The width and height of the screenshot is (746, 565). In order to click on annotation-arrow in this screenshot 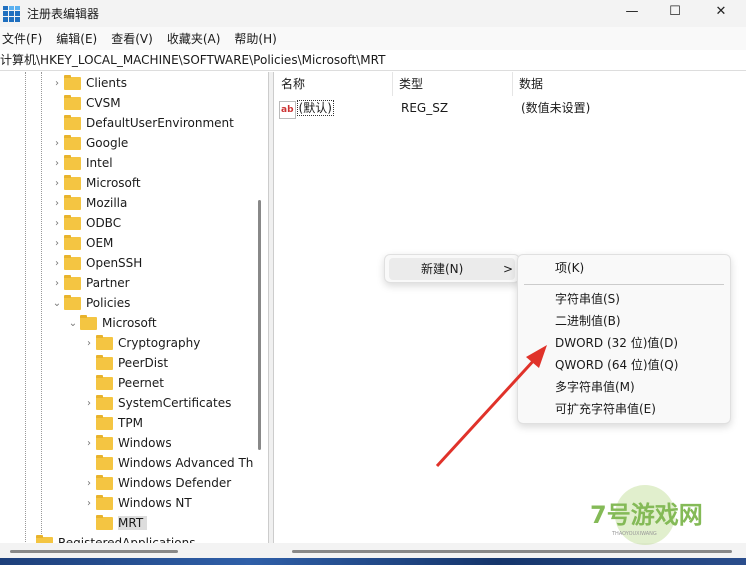, I will do `click(491, 406)`.